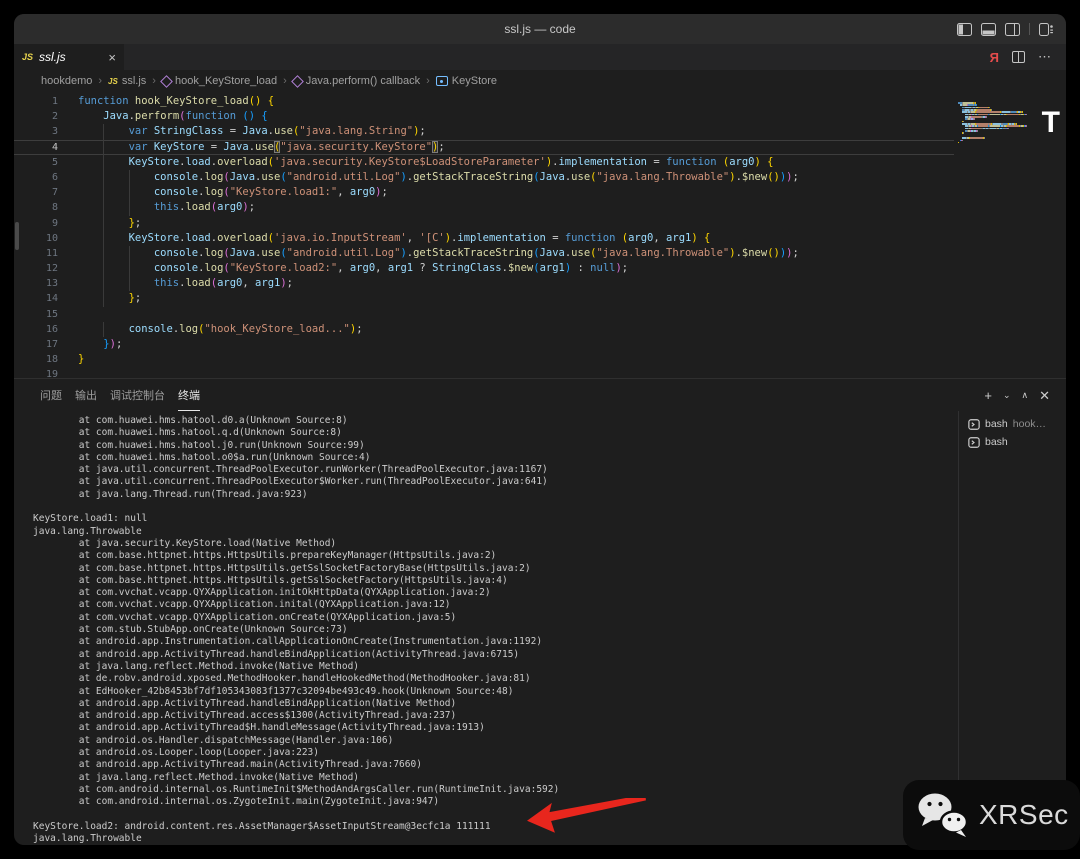  Describe the element at coordinates (964, 29) in the screenshot. I see `layout-sidebar-left-icon` at that location.